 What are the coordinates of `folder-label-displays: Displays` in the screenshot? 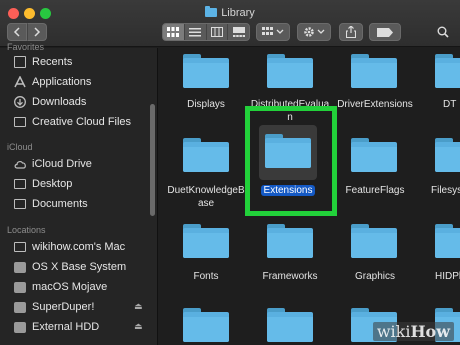 It's located at (206, 104).